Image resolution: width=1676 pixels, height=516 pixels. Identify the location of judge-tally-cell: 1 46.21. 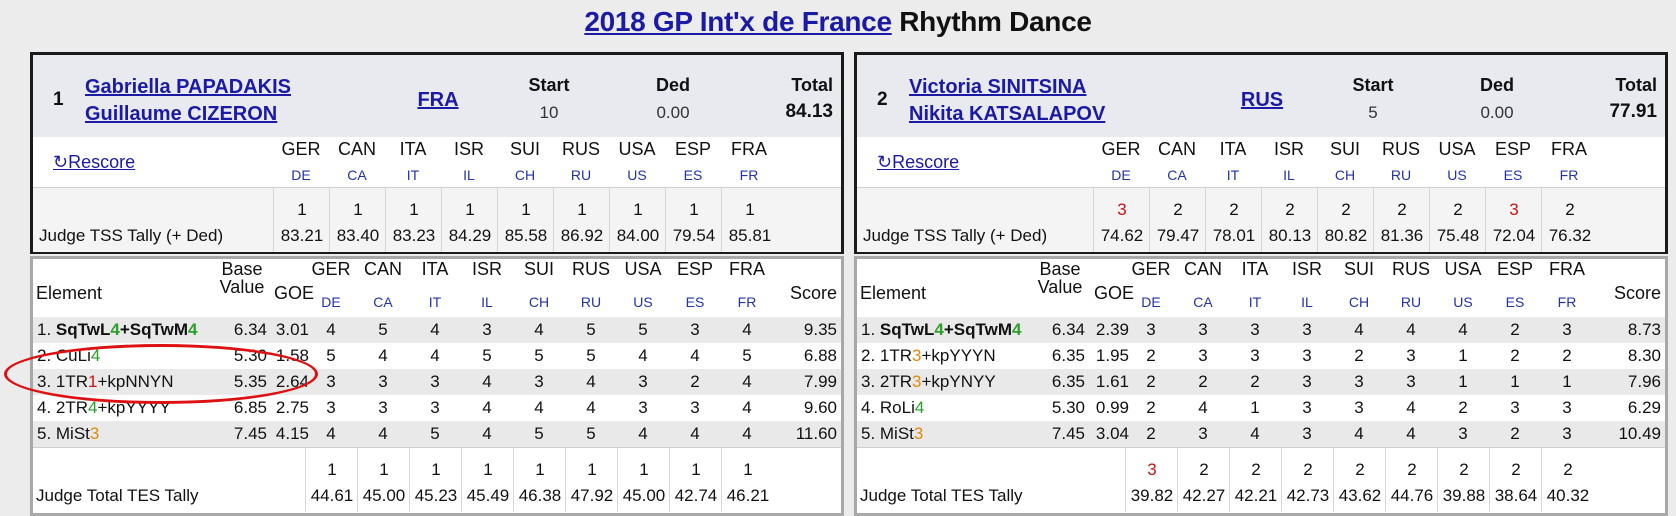
(747, 480).